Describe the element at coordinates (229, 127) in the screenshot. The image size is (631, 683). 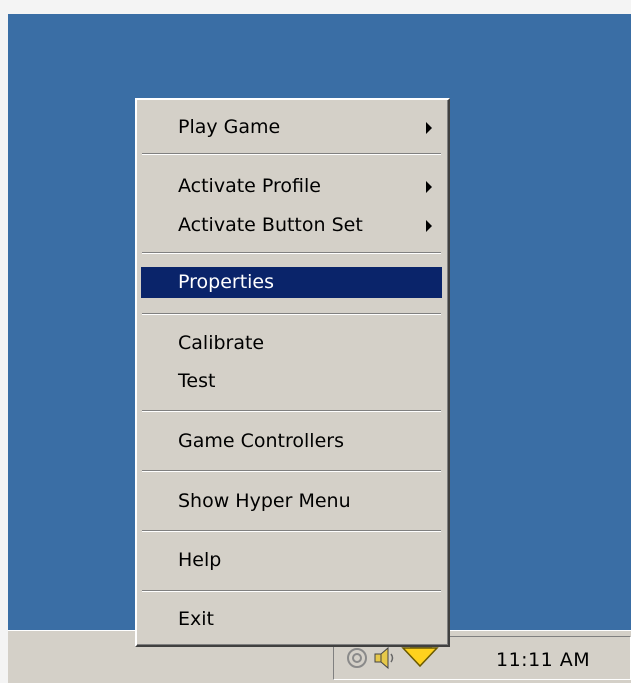
I see `menu-item-label: Play Game` at that location.